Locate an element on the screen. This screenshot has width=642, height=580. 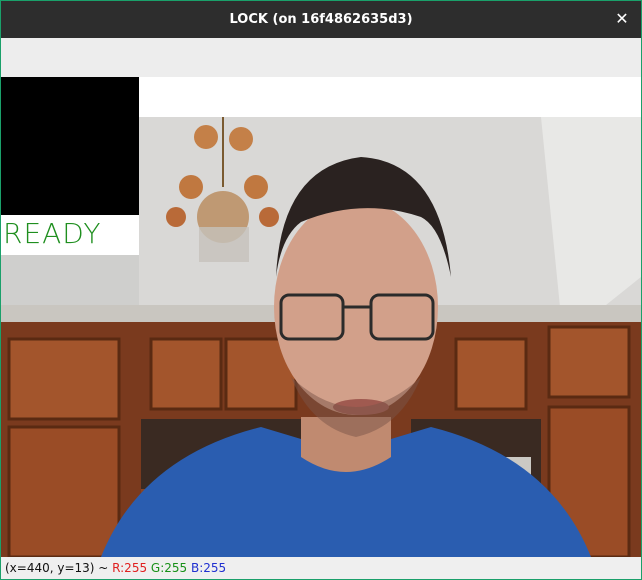
pixel-blue-value: B:255 is located at coordinates (209, 568).